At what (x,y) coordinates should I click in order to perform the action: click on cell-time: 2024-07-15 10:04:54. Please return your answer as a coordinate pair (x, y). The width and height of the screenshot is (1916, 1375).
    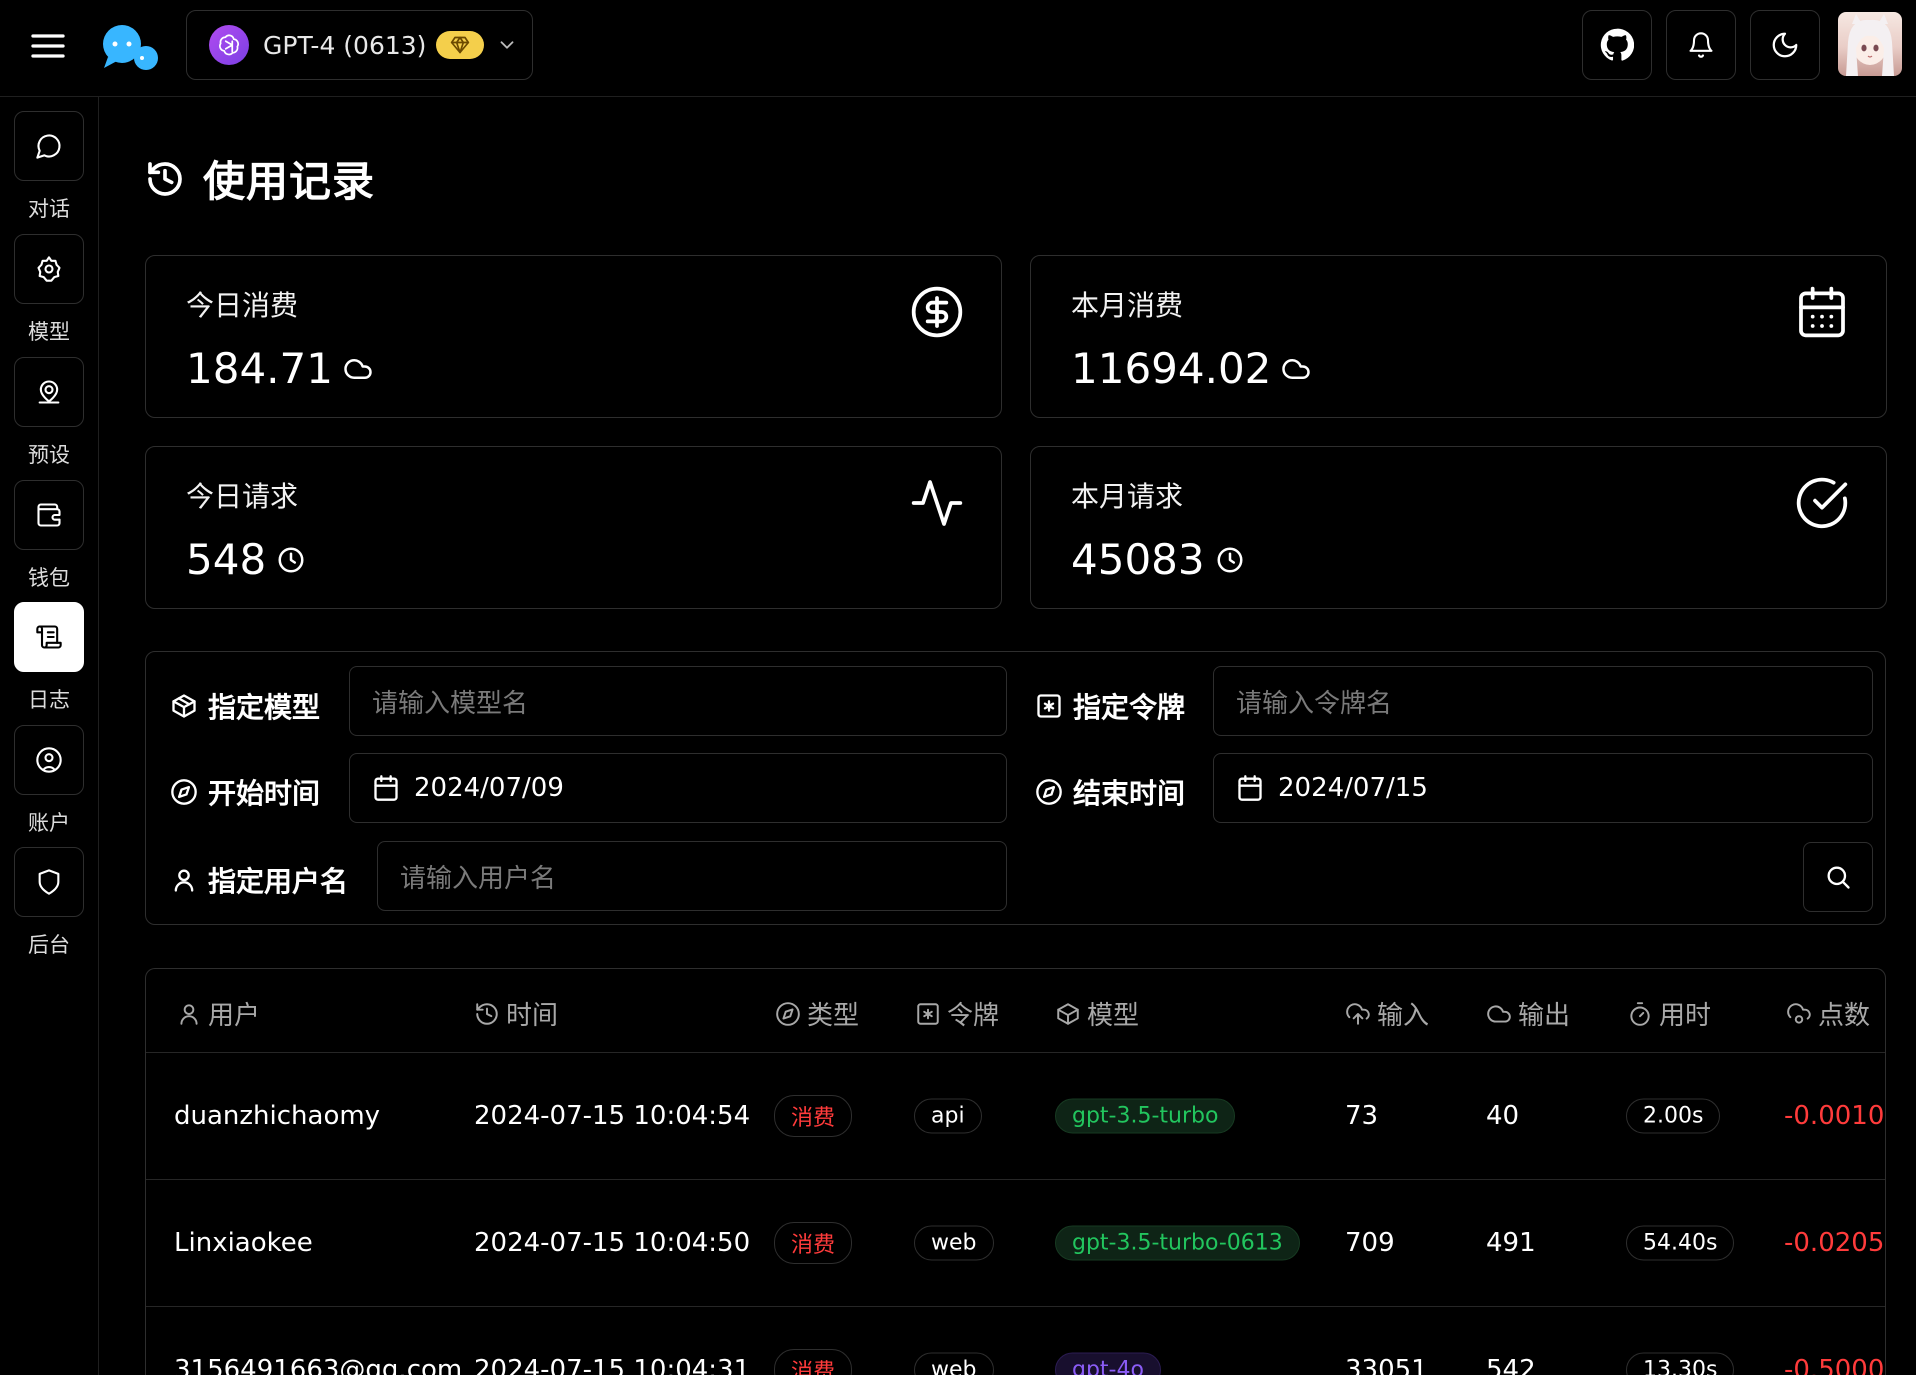
    Looking at the image, I should click on (612, 1116).